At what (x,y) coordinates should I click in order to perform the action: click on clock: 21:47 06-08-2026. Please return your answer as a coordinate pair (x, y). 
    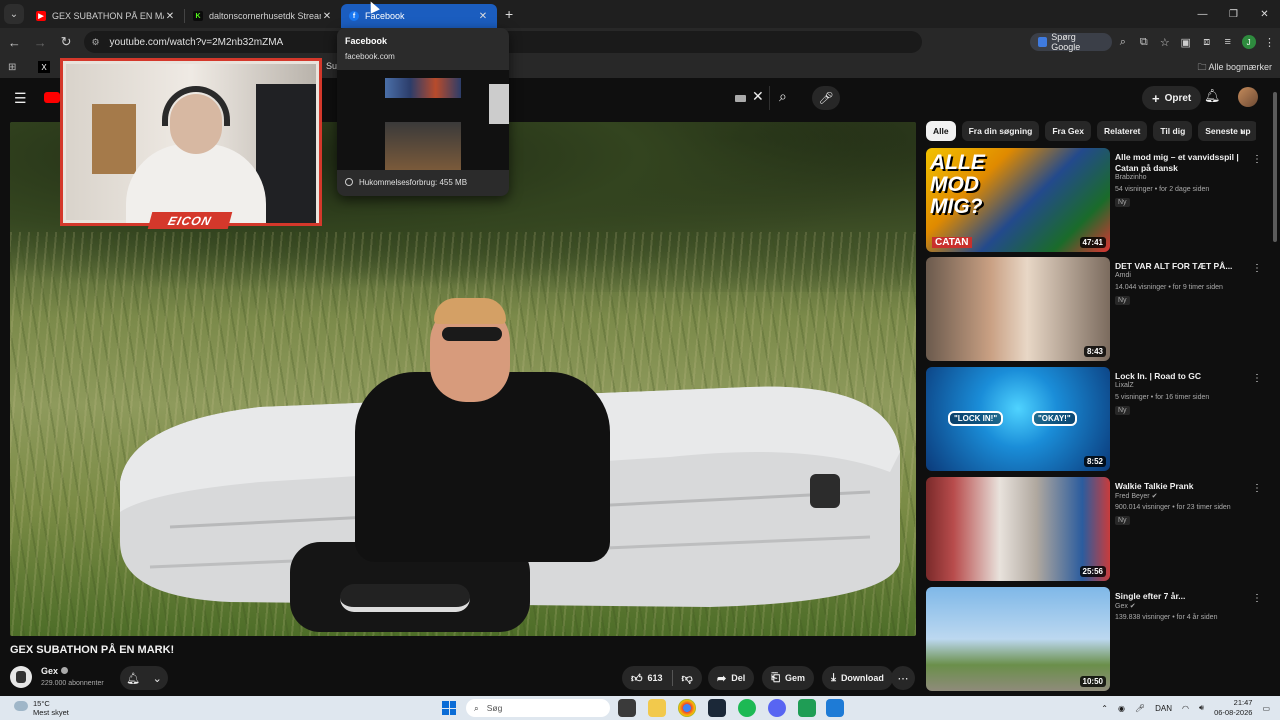
    Looking at the image, I should click on (1233, 708).